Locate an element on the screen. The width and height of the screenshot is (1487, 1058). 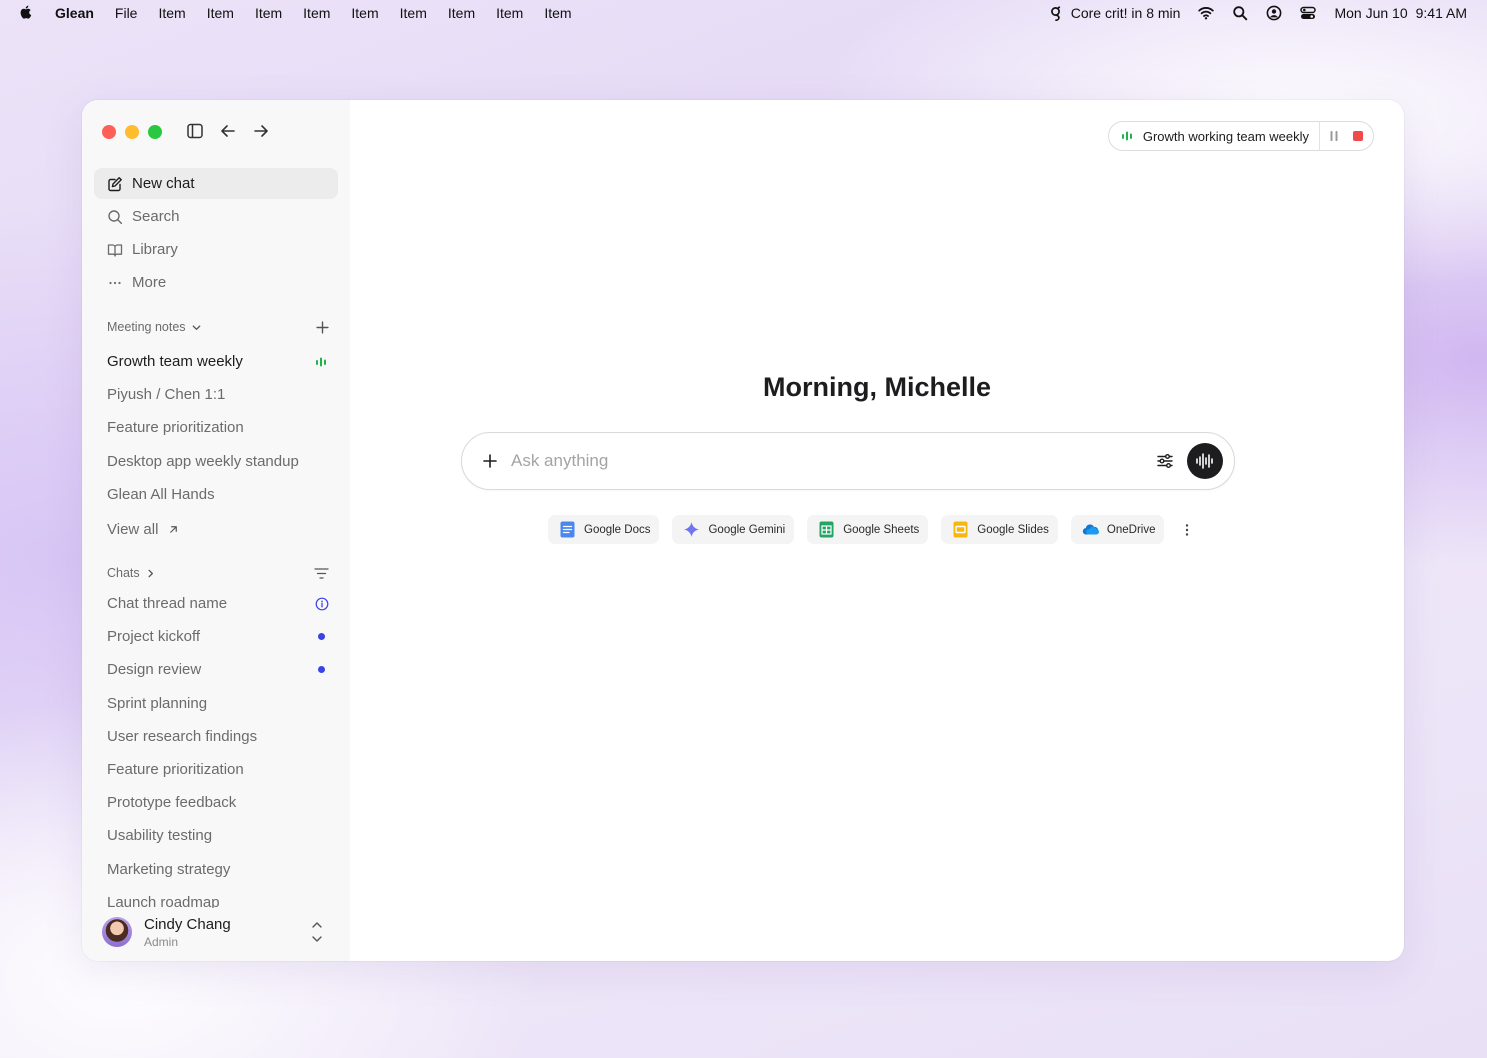
meeting-note-item: Glean All Hands is located at coordinates (218, 494).